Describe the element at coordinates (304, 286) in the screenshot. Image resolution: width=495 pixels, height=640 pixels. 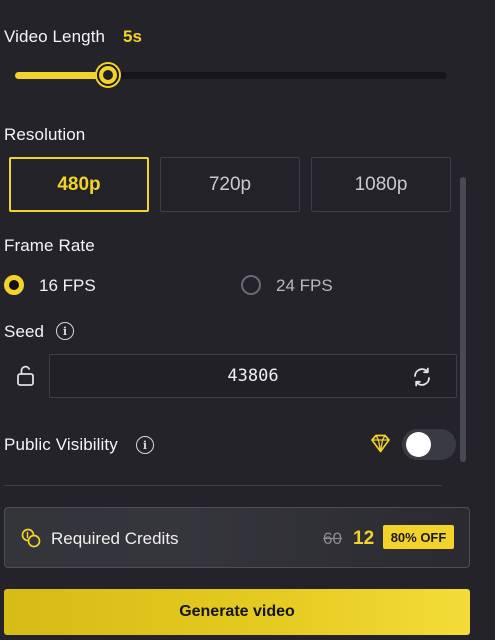
I see `frame-rate-option-24-label: 24 FPS` at that location.